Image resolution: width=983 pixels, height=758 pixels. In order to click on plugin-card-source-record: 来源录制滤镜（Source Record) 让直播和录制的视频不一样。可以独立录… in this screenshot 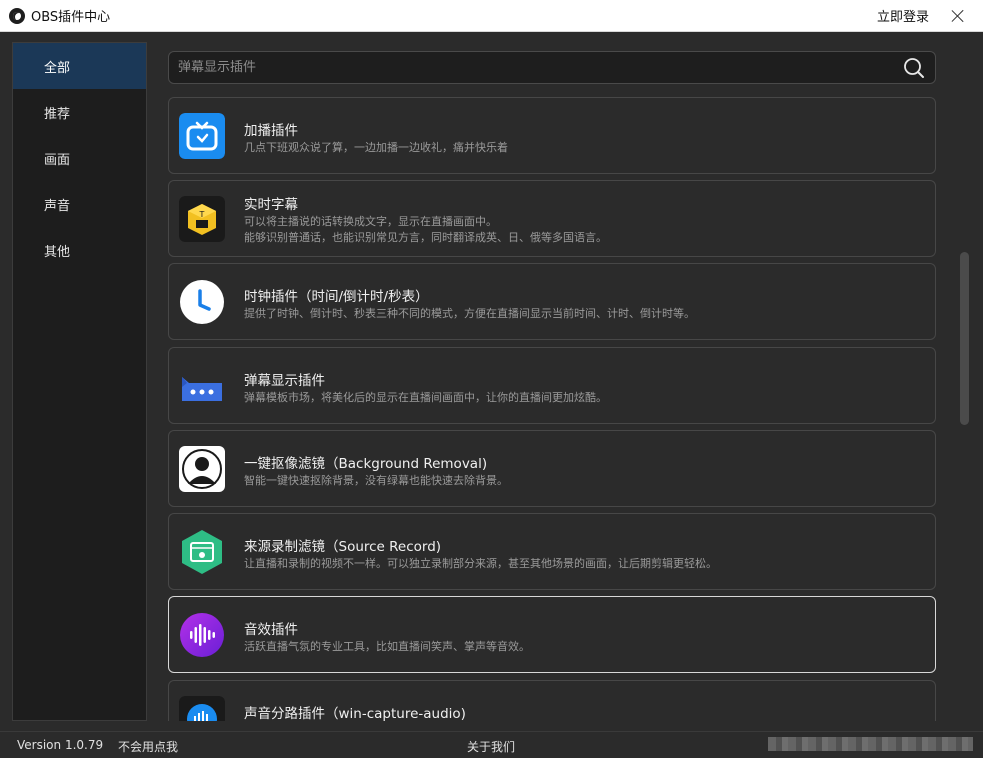, I will do `click(552, 551)`.